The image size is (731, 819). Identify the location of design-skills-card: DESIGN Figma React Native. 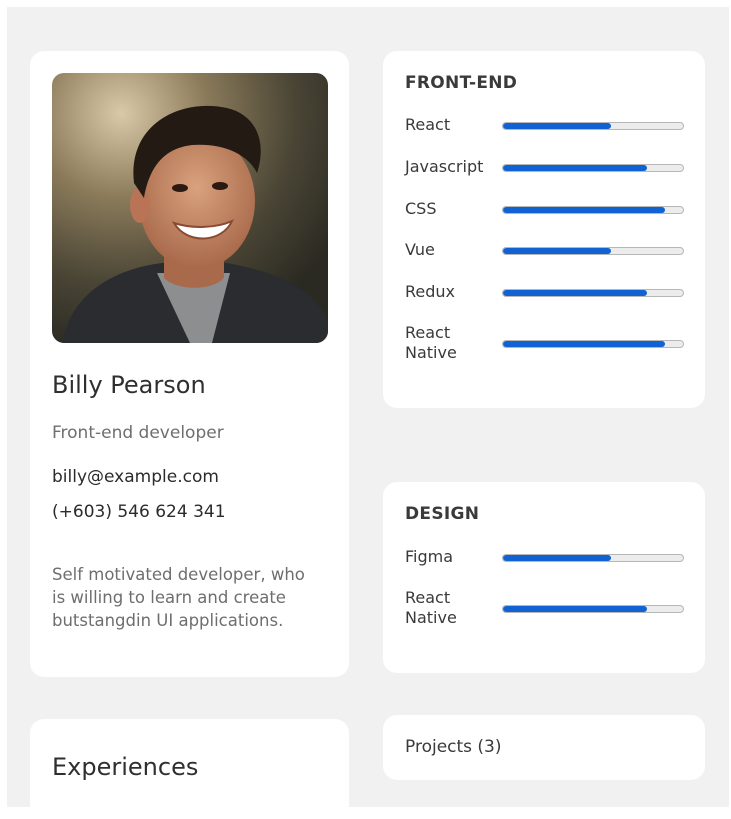
(544, 577).